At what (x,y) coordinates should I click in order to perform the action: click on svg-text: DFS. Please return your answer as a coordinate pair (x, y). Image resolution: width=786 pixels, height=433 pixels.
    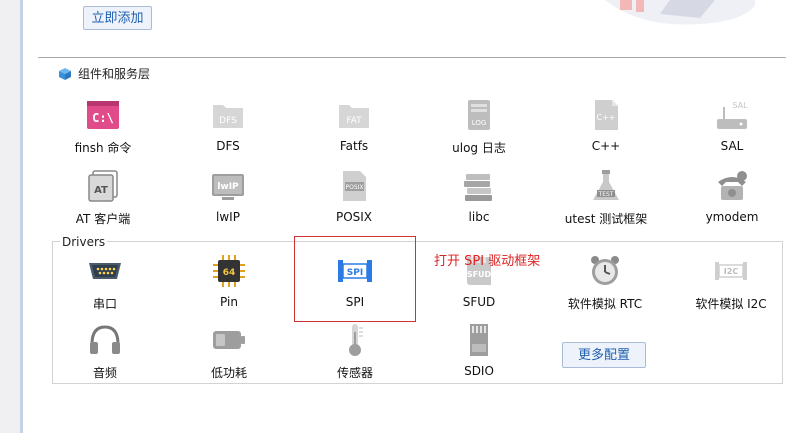
    Looking at the image, I should click on (228, 121).